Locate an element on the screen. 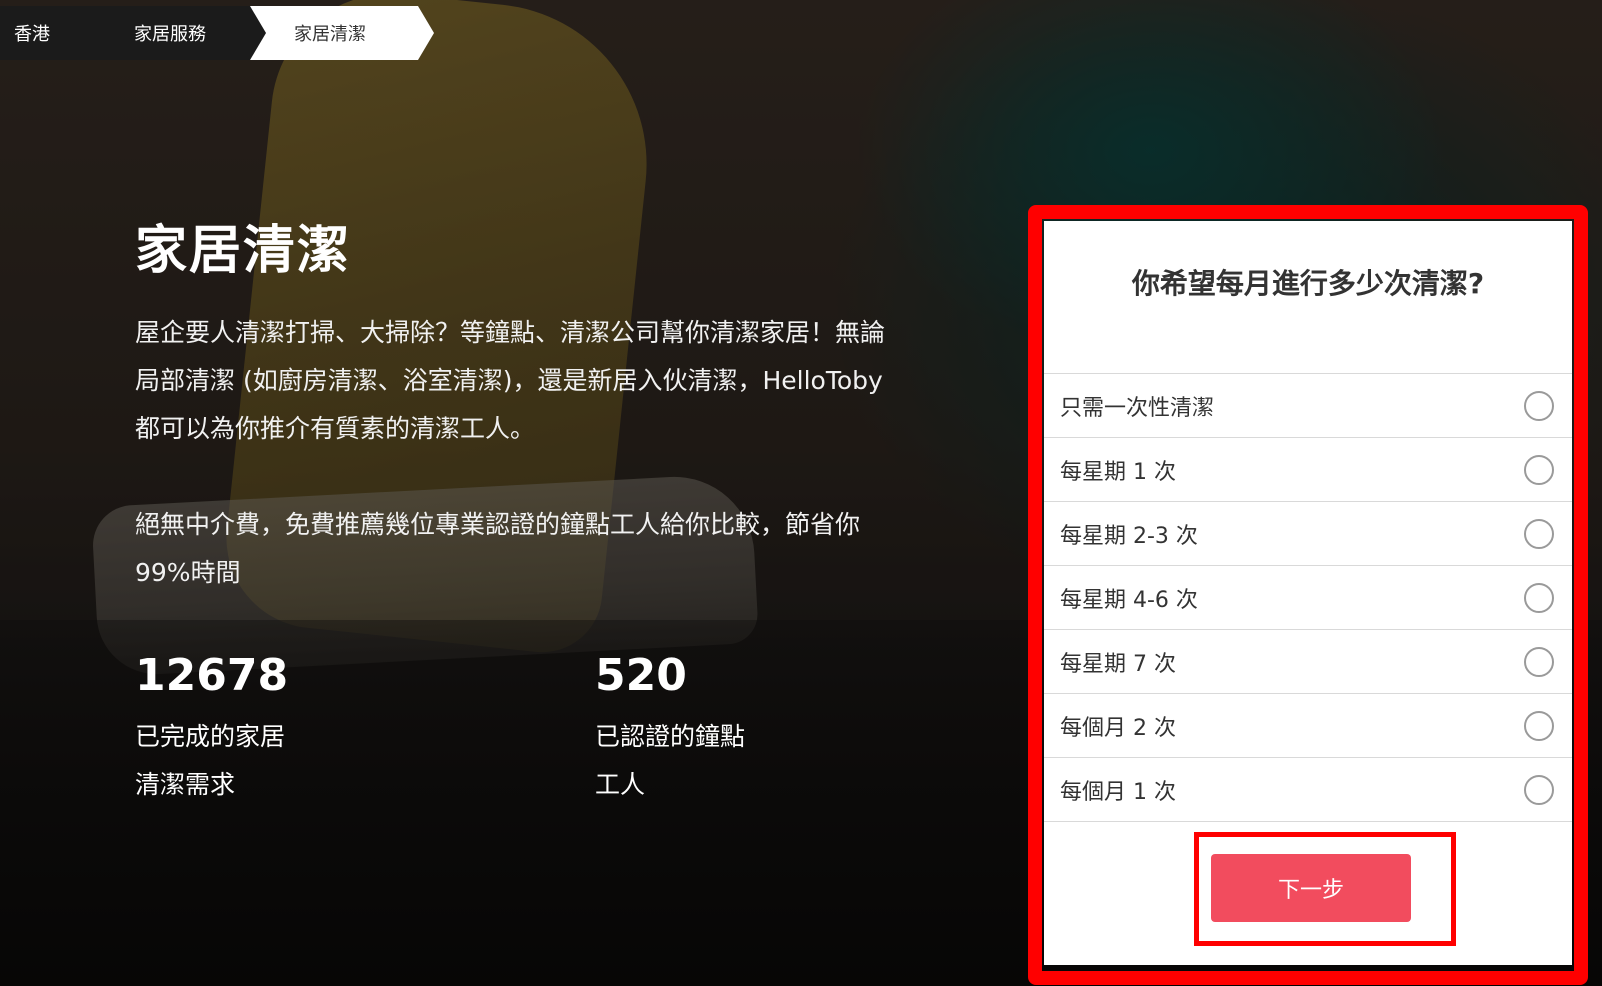 This screenshot has width=1602, height=986. option-weekly-7: 每星期 7 次 is located at coordinates (1308, 662).